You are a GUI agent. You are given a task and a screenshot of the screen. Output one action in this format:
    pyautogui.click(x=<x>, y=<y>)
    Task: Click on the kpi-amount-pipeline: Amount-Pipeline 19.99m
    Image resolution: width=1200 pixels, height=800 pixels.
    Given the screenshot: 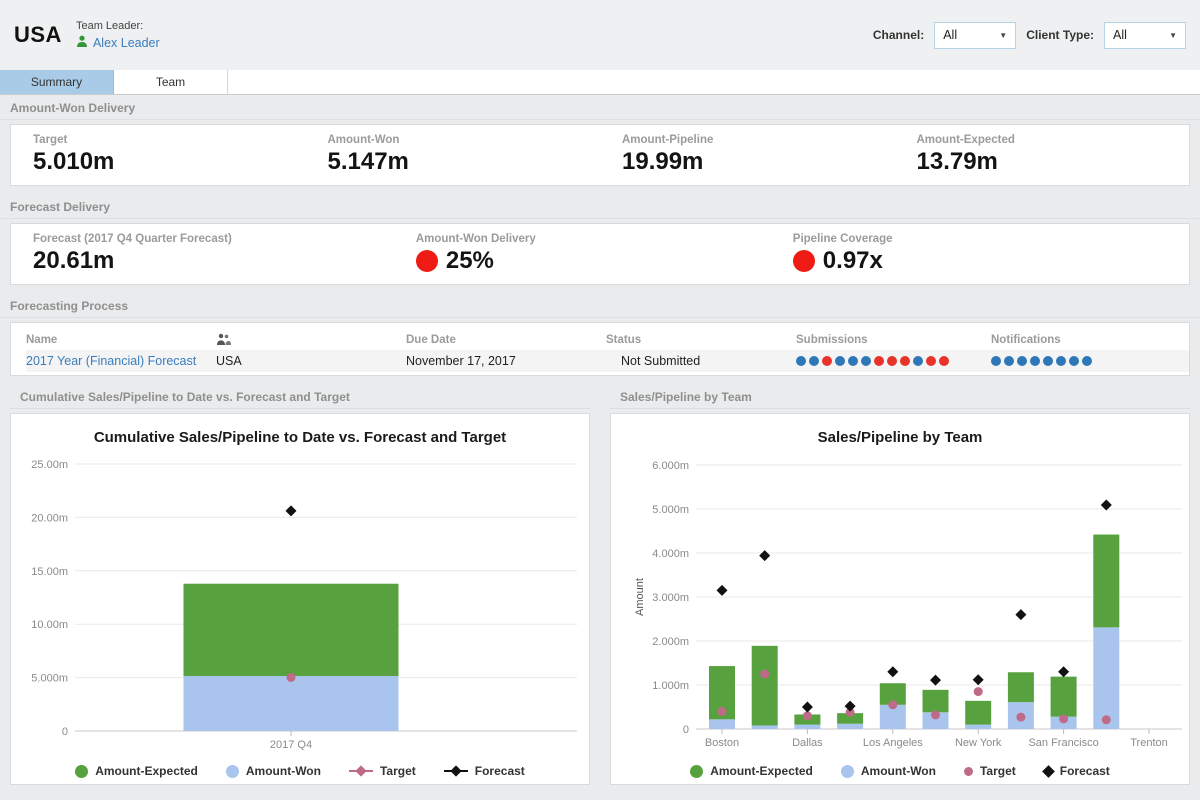 What is the action you would take?
    pyautogui.click(x=747, y=159)
    